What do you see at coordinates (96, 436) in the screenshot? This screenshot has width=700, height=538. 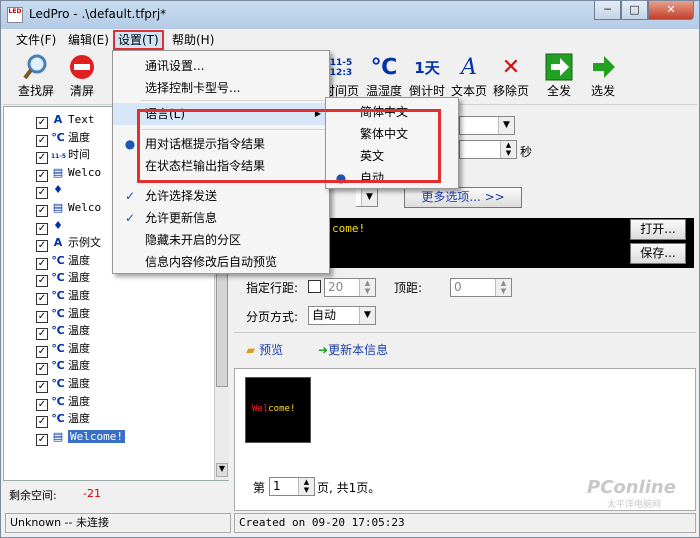 I see `tree-item-label: Welcome!` at bounding box center [96, 436].